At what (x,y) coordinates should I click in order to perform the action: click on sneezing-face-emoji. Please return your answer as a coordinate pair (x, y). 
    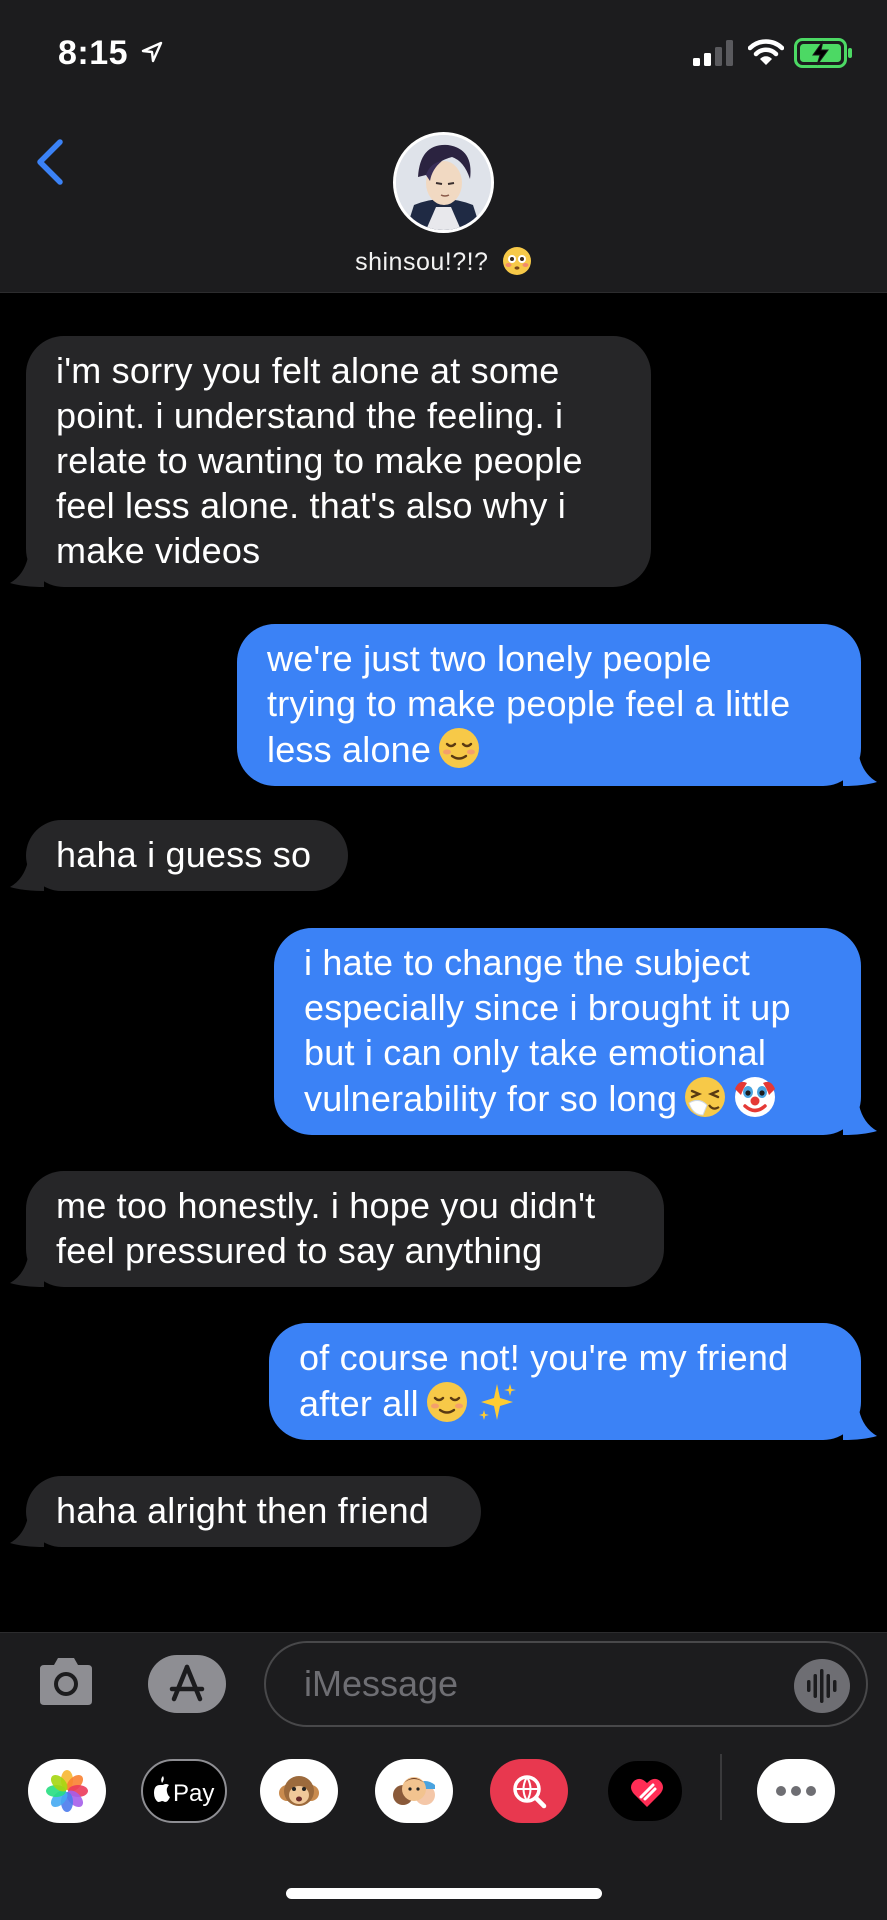
    Looking at the image, I should click on (705, 1097).